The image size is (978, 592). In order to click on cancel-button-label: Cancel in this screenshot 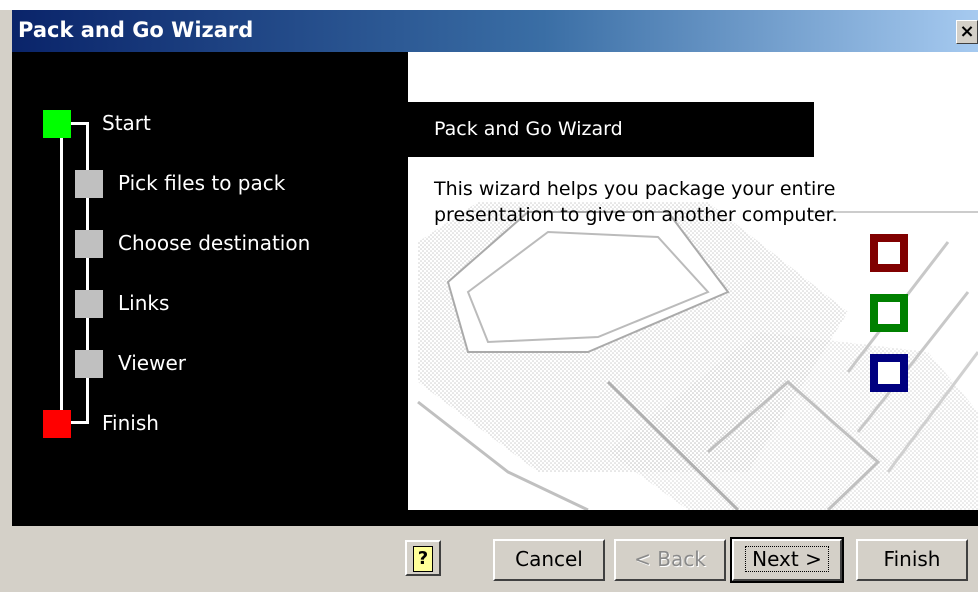, I will do `click(549, 559)`.